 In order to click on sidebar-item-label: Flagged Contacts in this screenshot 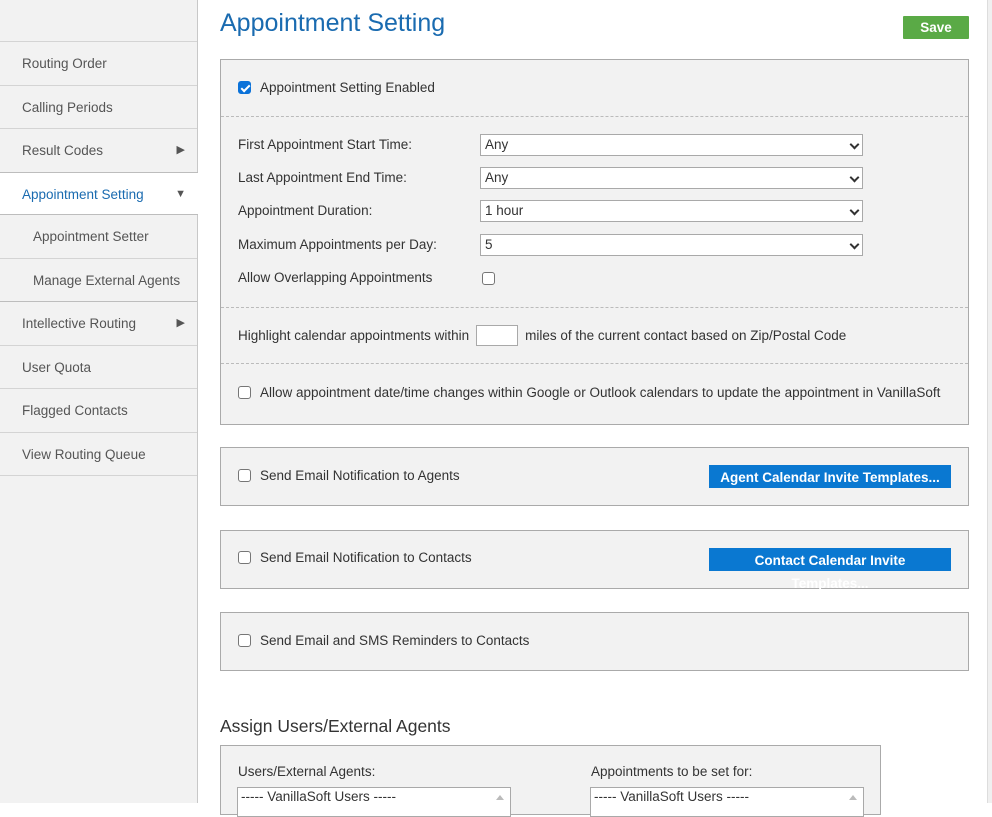, I will do `click(75, 410)`.